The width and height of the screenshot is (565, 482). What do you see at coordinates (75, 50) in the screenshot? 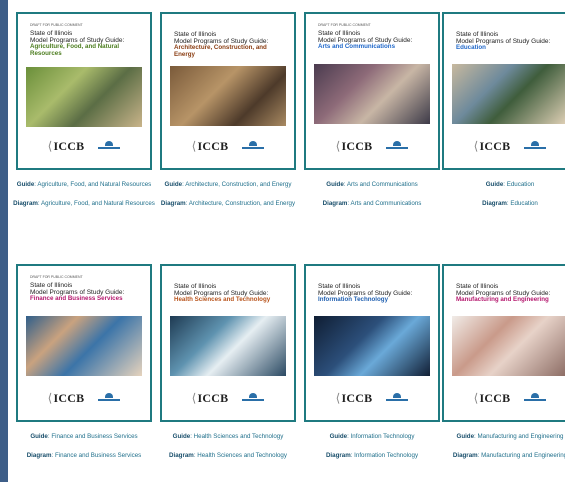
I see `cover-cluster-title: Agriculture, Food, and Natural Resources` at bounding box center [75, 50].